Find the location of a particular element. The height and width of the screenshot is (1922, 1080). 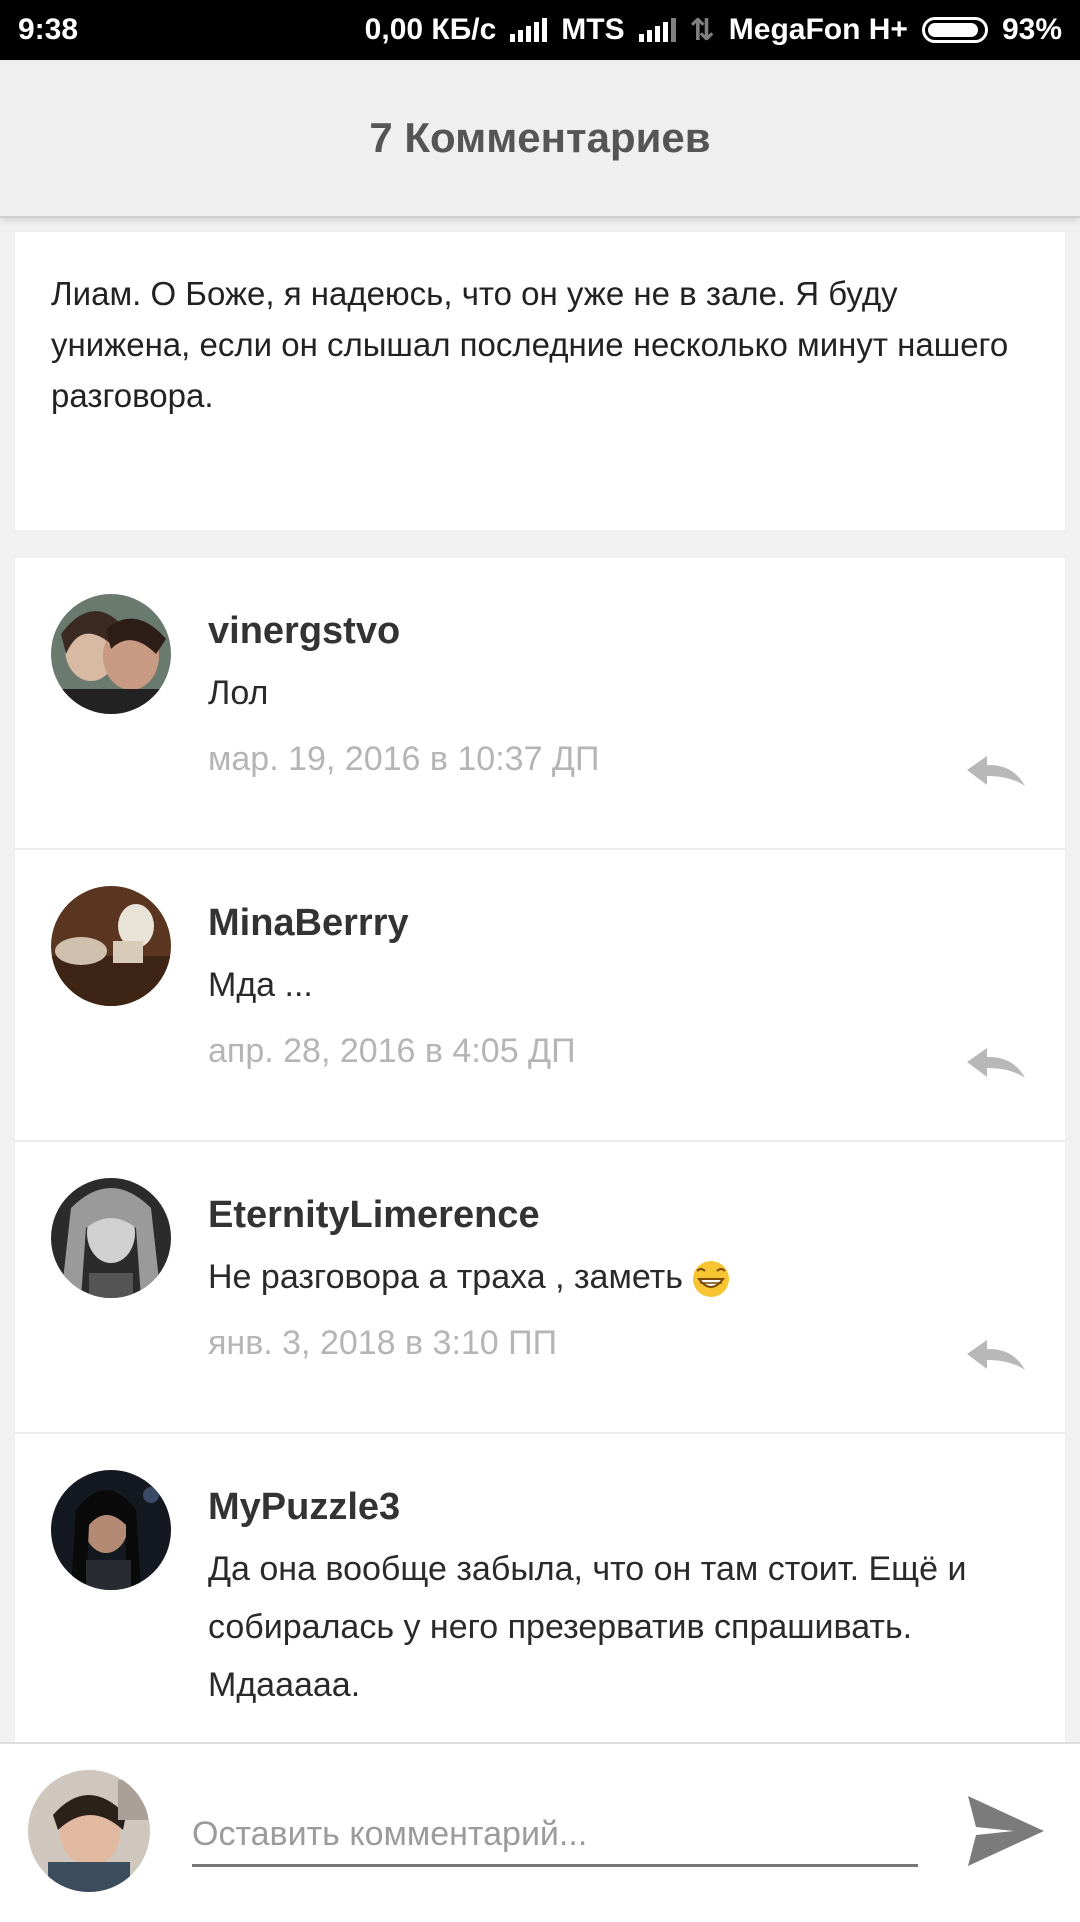

send-icon is located at coordinates (1005, 1831).